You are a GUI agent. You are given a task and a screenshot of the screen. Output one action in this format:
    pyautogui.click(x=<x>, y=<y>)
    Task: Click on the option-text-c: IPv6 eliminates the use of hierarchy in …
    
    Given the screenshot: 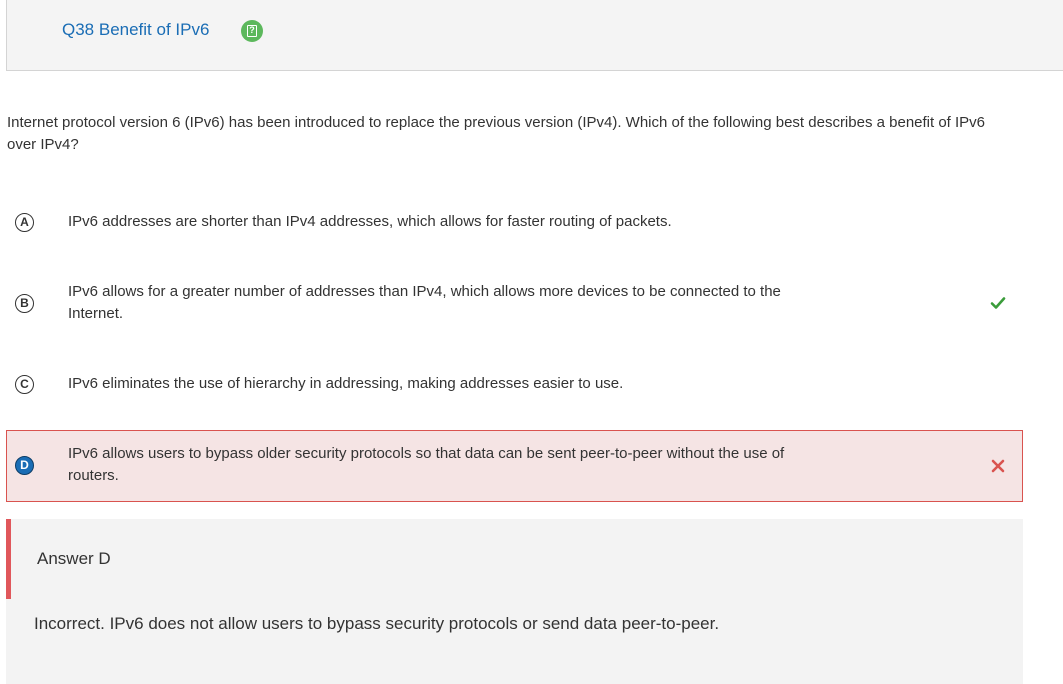 What is the action you would take?
    pyautogui.click(x=346, y=383)
    